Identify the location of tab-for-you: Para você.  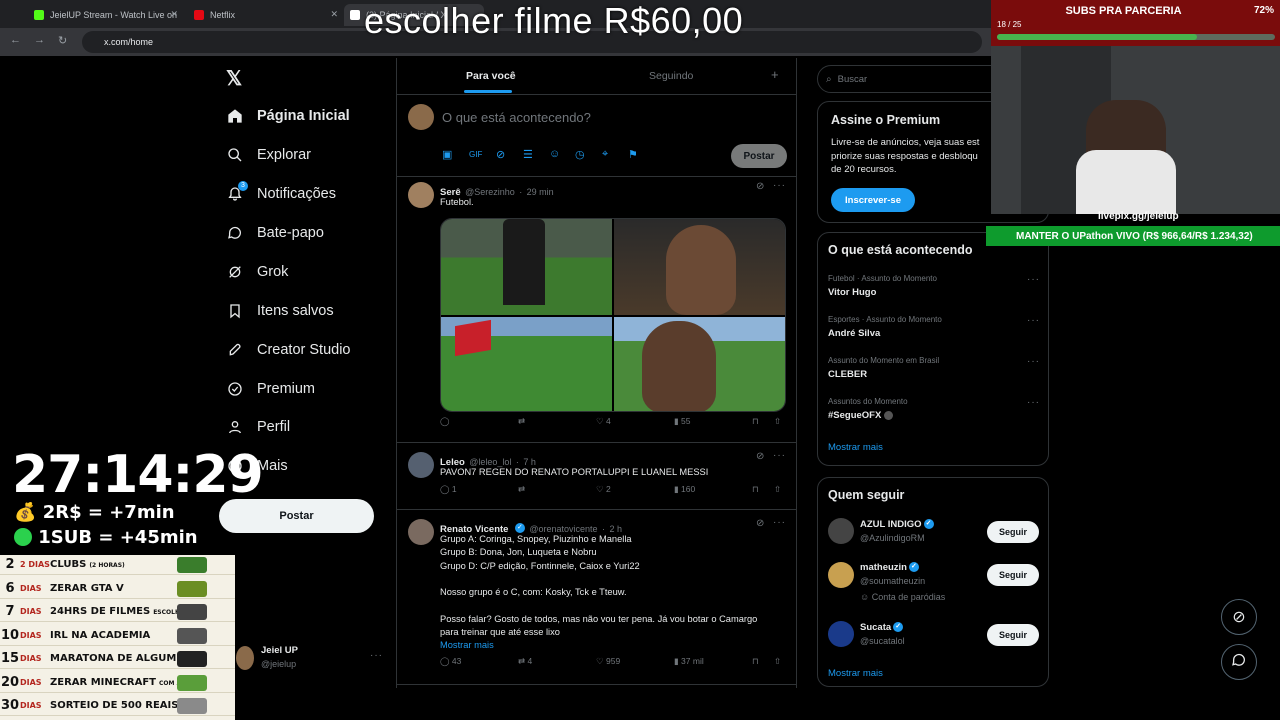
(491, 76).